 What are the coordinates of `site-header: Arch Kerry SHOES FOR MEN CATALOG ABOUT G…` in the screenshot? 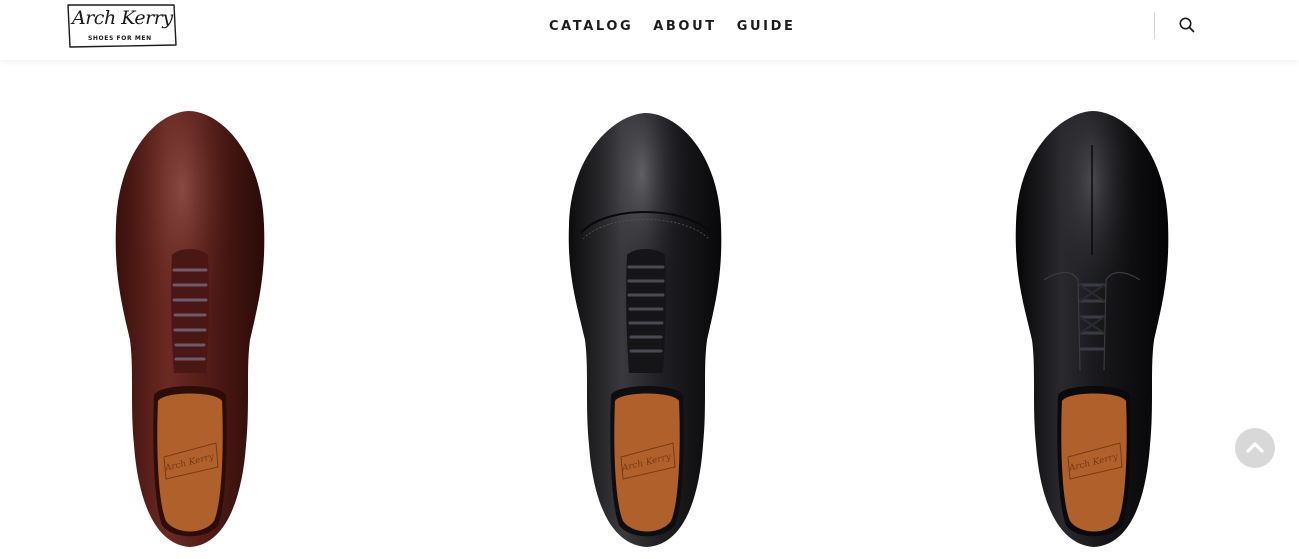 It's located at (649, 30).